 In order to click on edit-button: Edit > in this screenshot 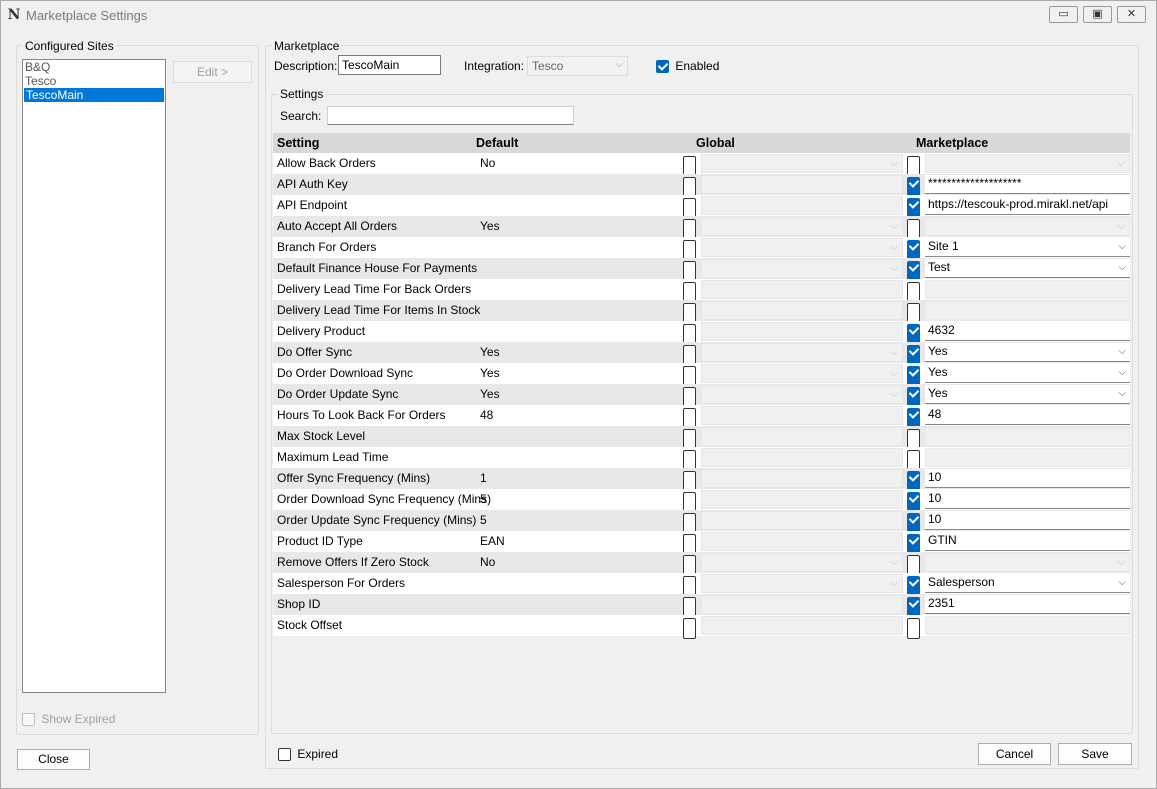, I will do `click(212, 72)`.